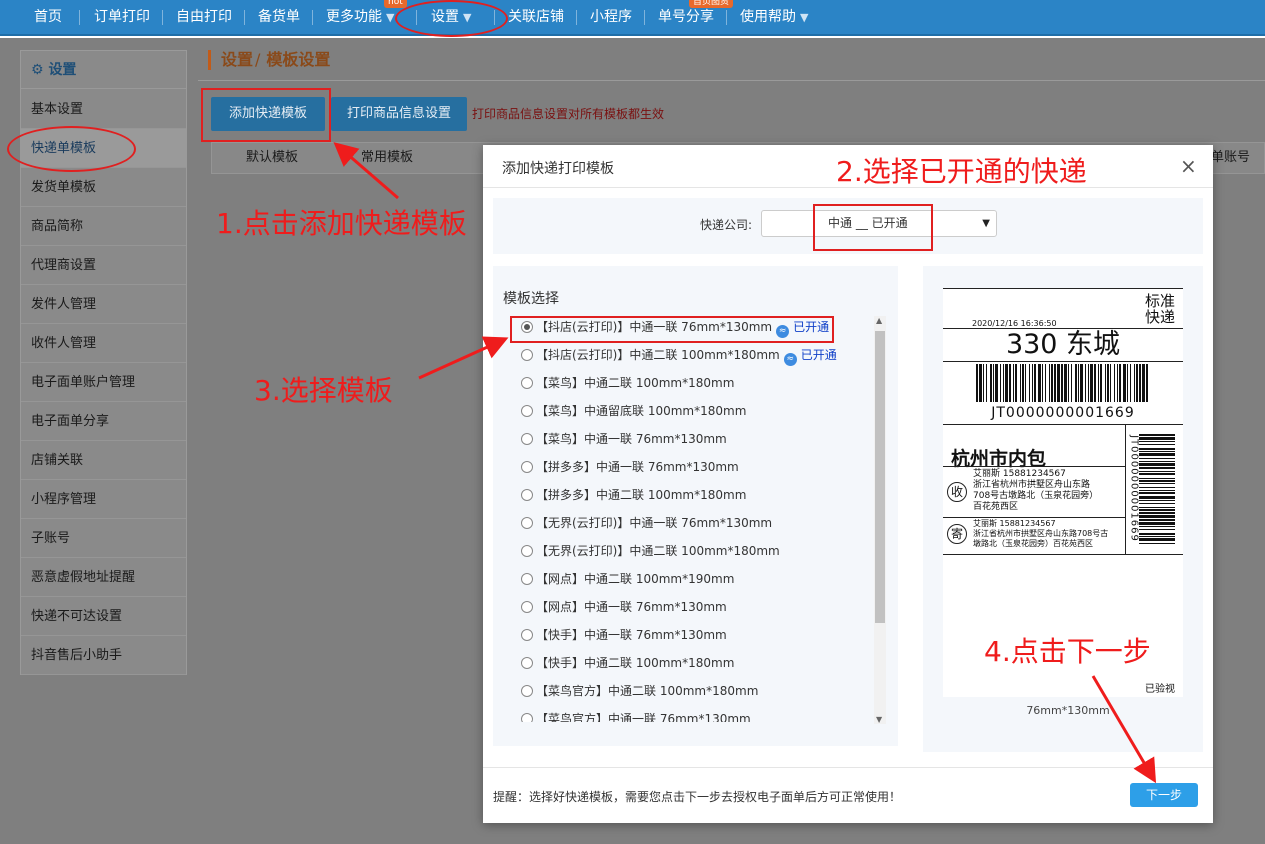 Image resolution: width=1265 pixels, height=844 pixels. Describe the element at coordinates (624, 607) in the screenshot. I see `template-option: 【网点】中通一联 76mm*130mm` at that location.